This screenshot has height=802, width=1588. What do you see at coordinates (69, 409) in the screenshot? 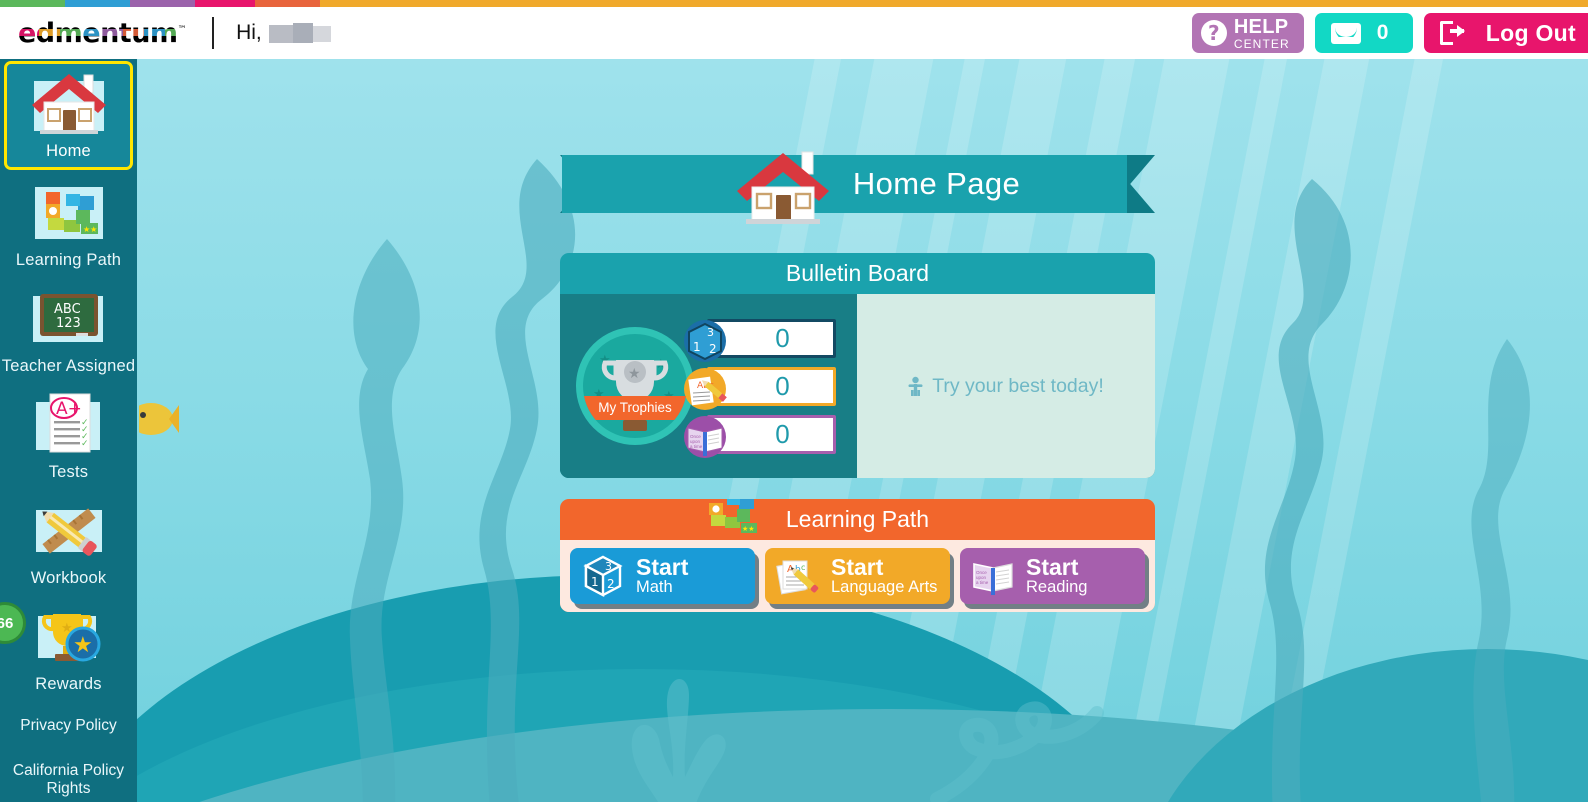
I see `svg-text: A+` at bounding box center [69, 409].